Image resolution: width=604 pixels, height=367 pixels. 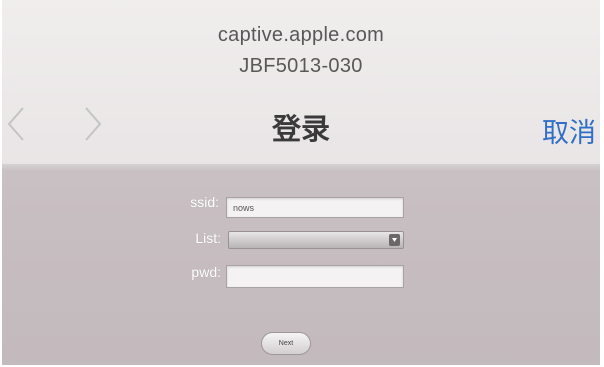 What do you see at coordinates (206, 272) in the screenshot?
I see `pwd-label: pwd:` at bounding box center [206, 272].